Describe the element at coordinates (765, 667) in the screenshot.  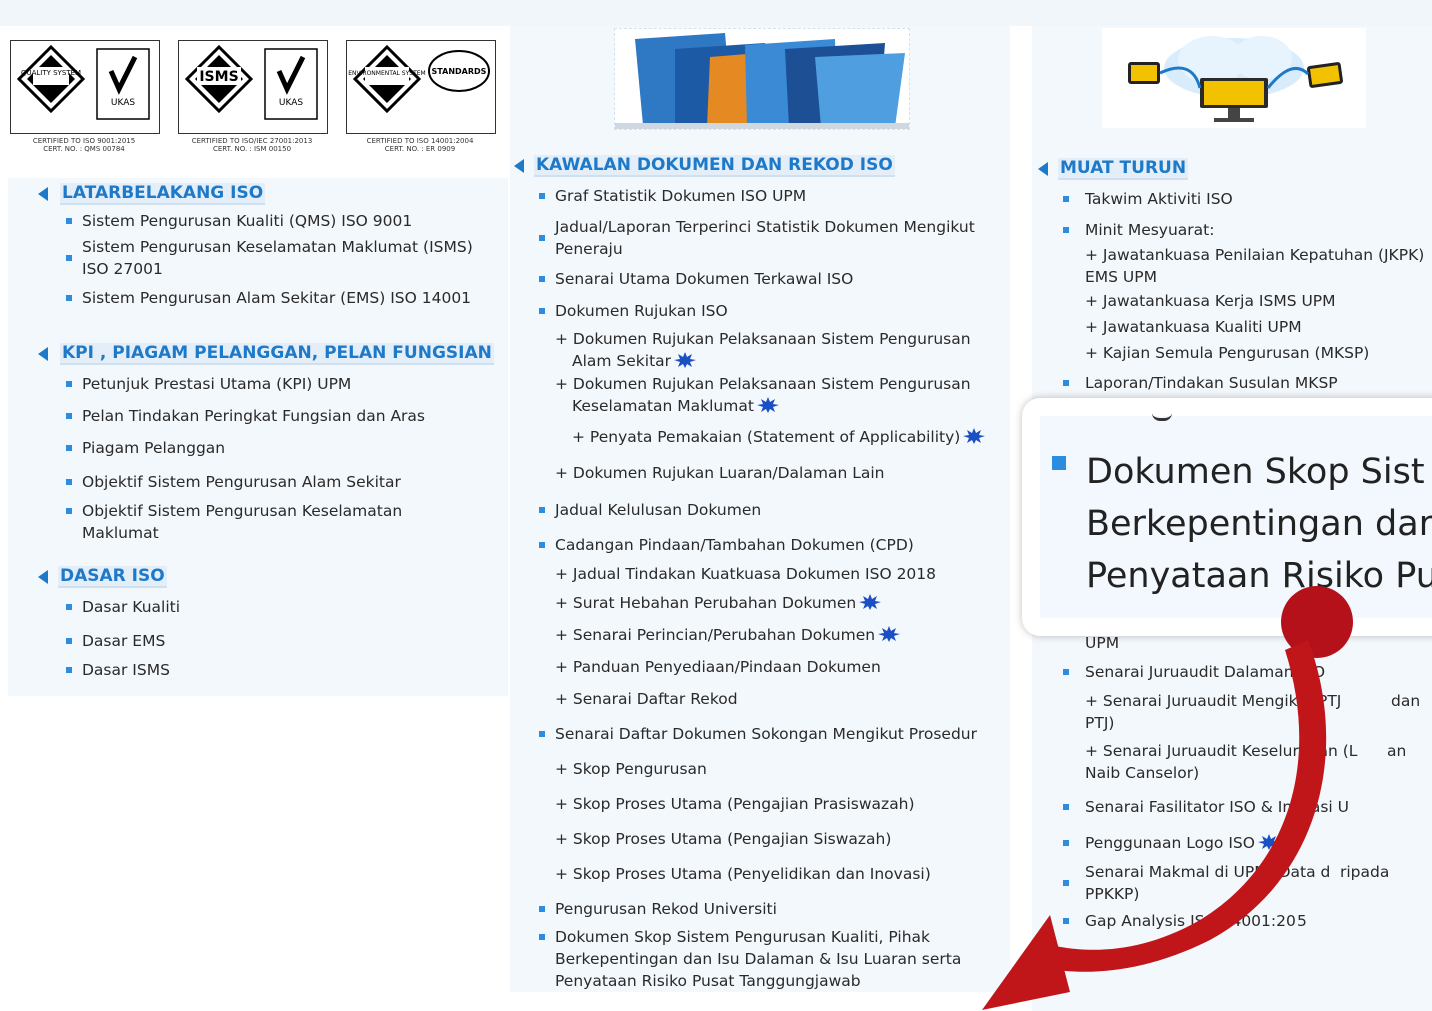
I see `sub-item: + Panduan Penyediaan/Pindaan Dokumen` at that location.